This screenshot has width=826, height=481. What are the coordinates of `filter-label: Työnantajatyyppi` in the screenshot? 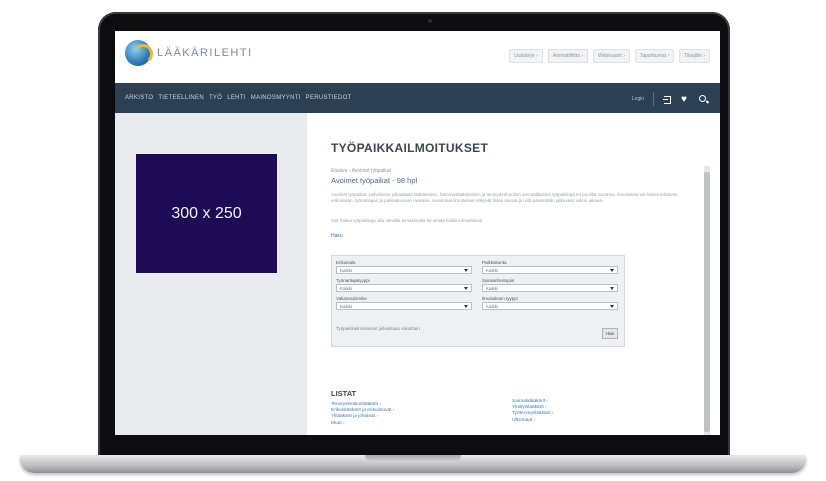 It's located at (353, 280).